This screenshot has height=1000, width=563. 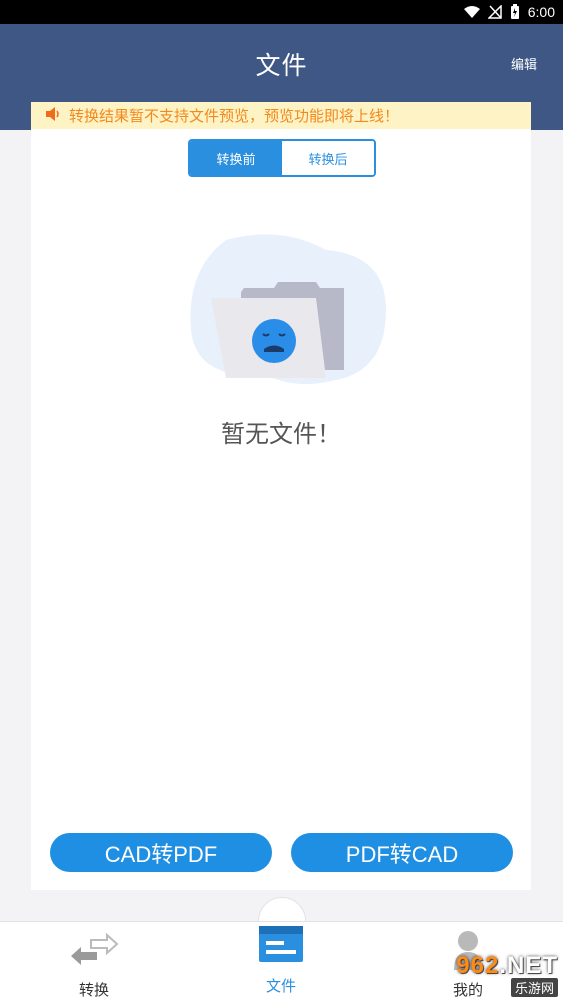 What do you see at coordinates (534, 987) in the screenshot?
I see `watermark-bottom: 乐游网` at bounding box center [534, 987].